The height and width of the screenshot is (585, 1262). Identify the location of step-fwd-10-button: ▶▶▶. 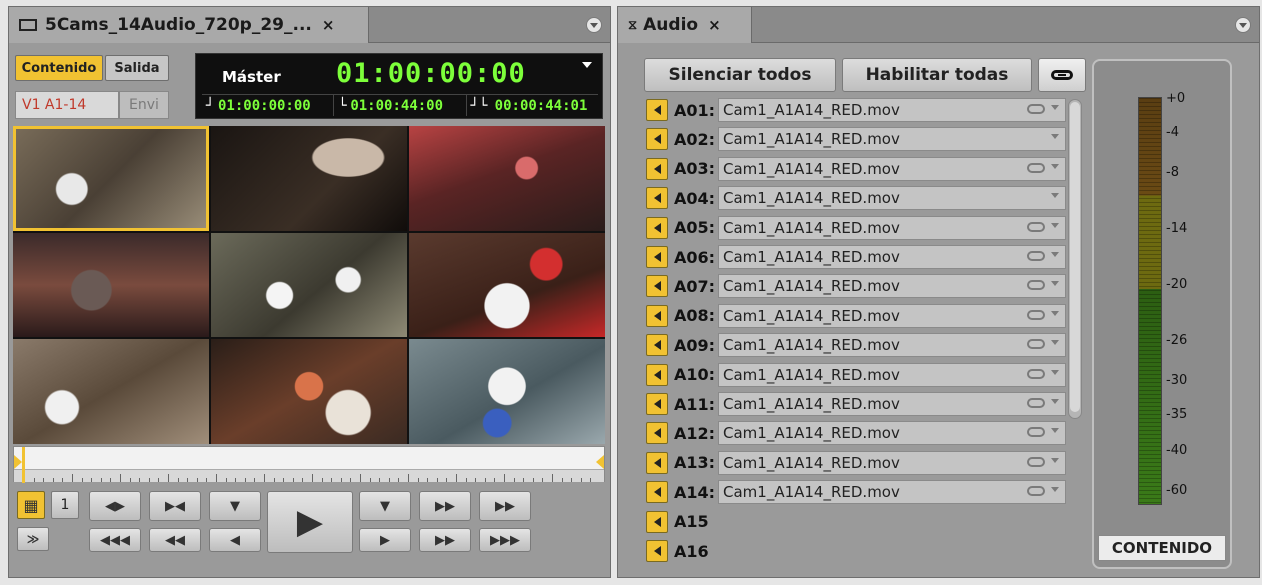
(505, 540).